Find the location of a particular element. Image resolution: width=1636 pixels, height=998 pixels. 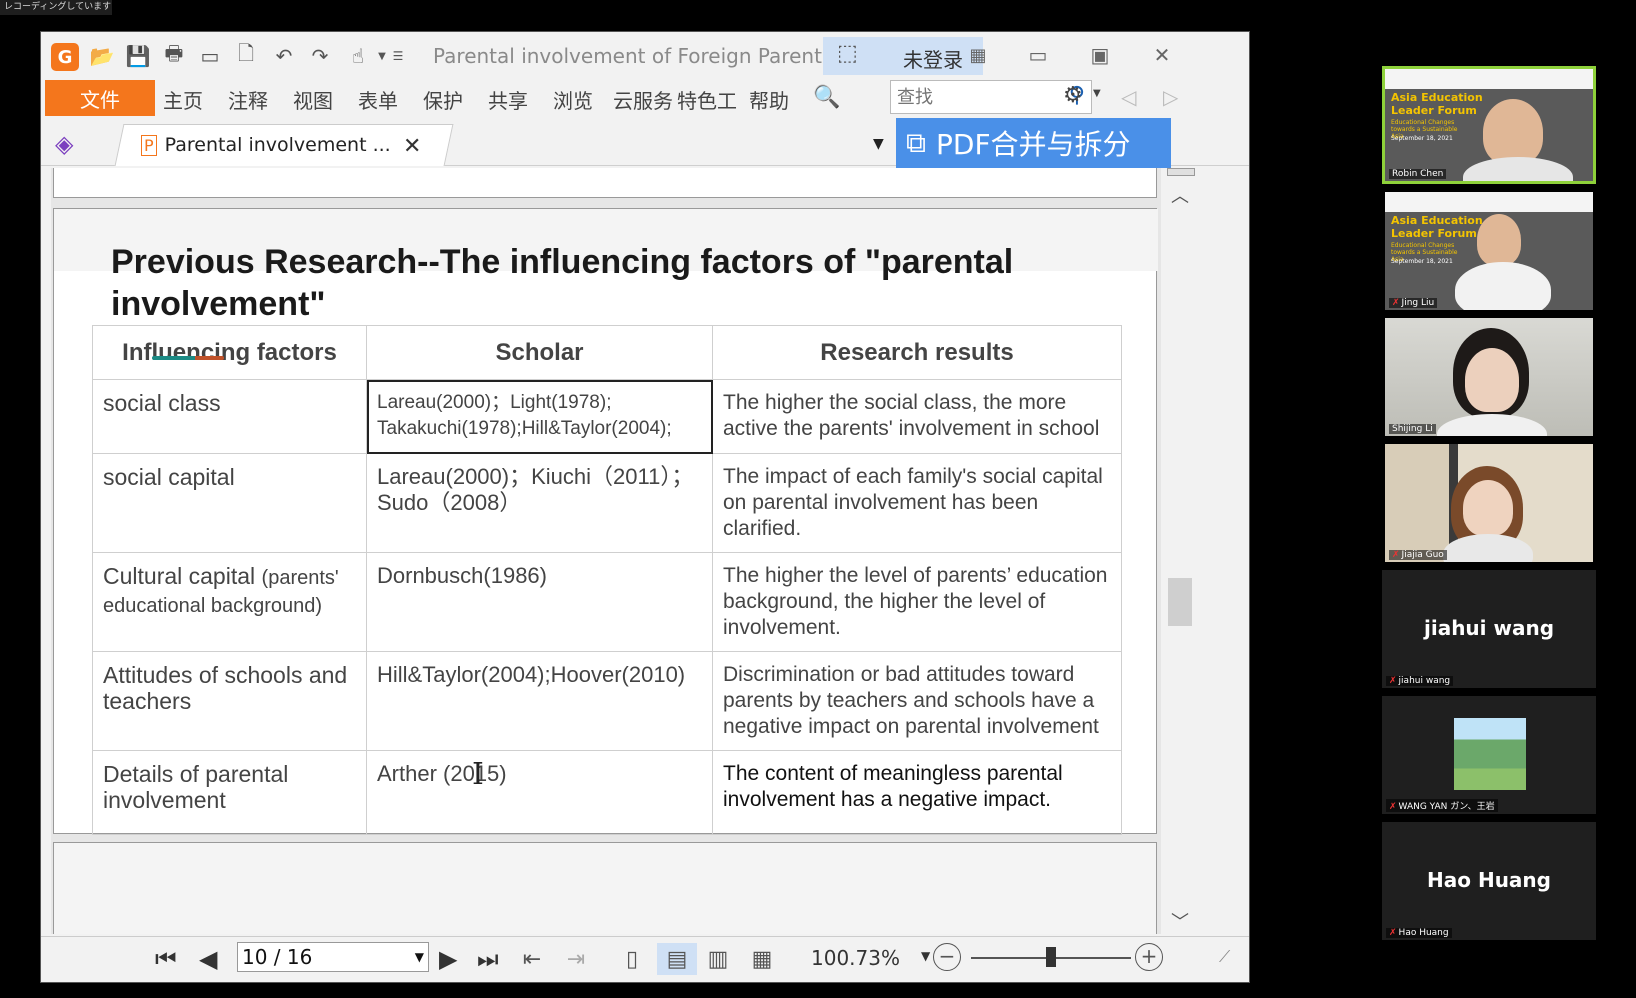

print-icon: 🖶 is located at coordinates (174, 55).